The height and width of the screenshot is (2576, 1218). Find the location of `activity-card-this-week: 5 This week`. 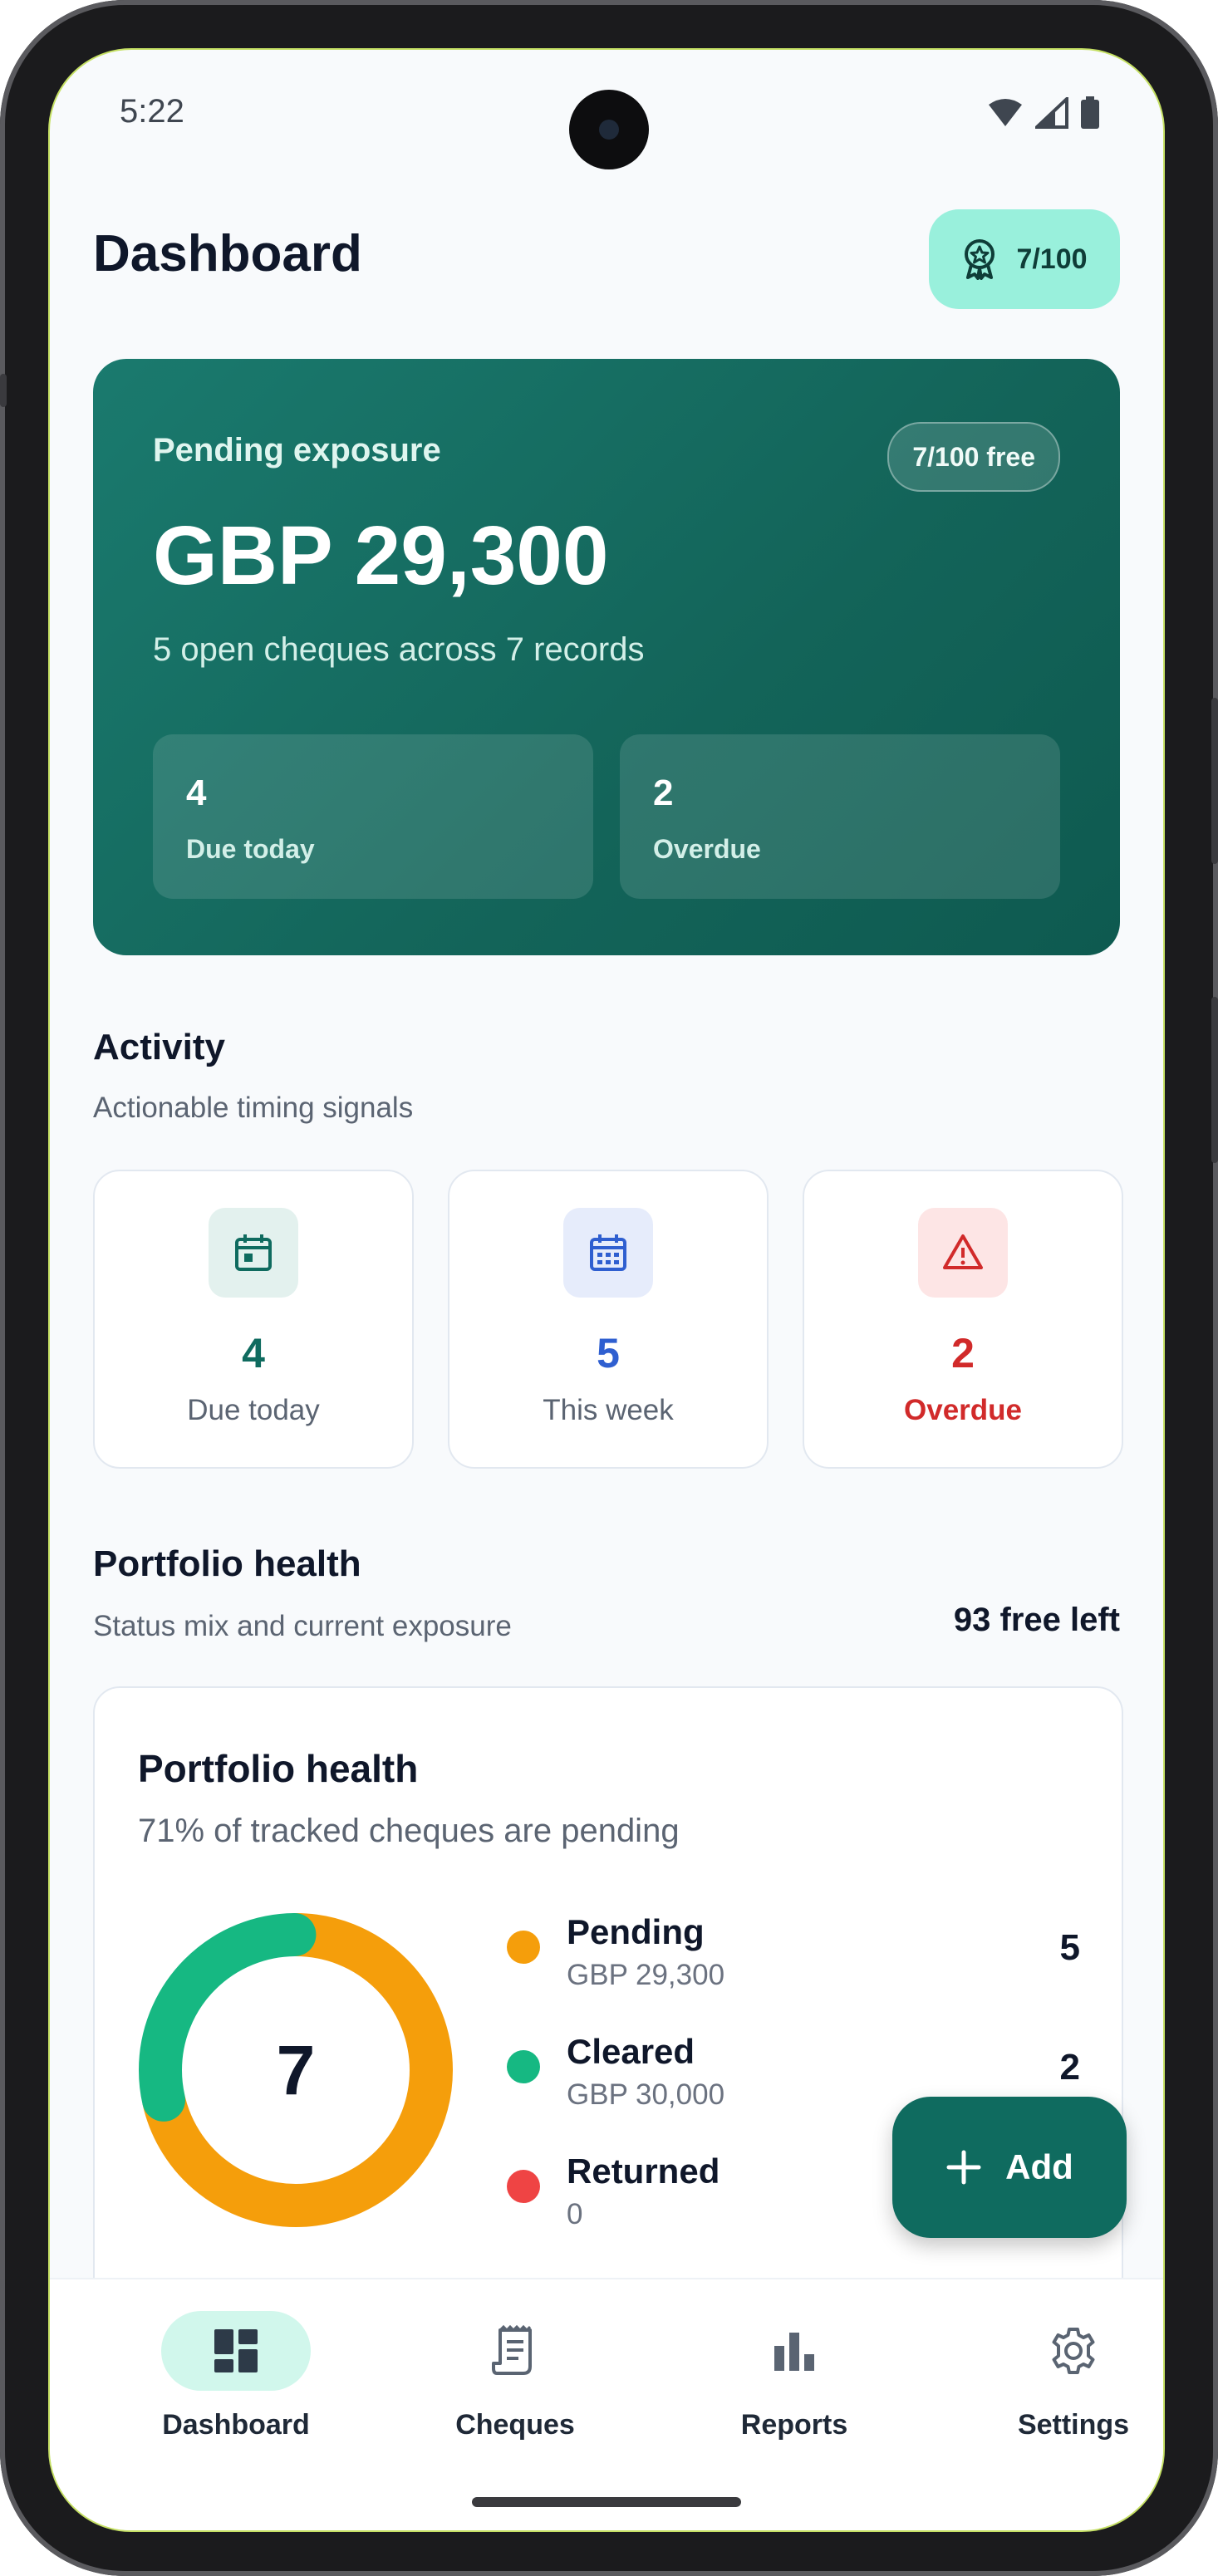

activity-card-this-week: 5 This week is located at coordinates (608, 1319).